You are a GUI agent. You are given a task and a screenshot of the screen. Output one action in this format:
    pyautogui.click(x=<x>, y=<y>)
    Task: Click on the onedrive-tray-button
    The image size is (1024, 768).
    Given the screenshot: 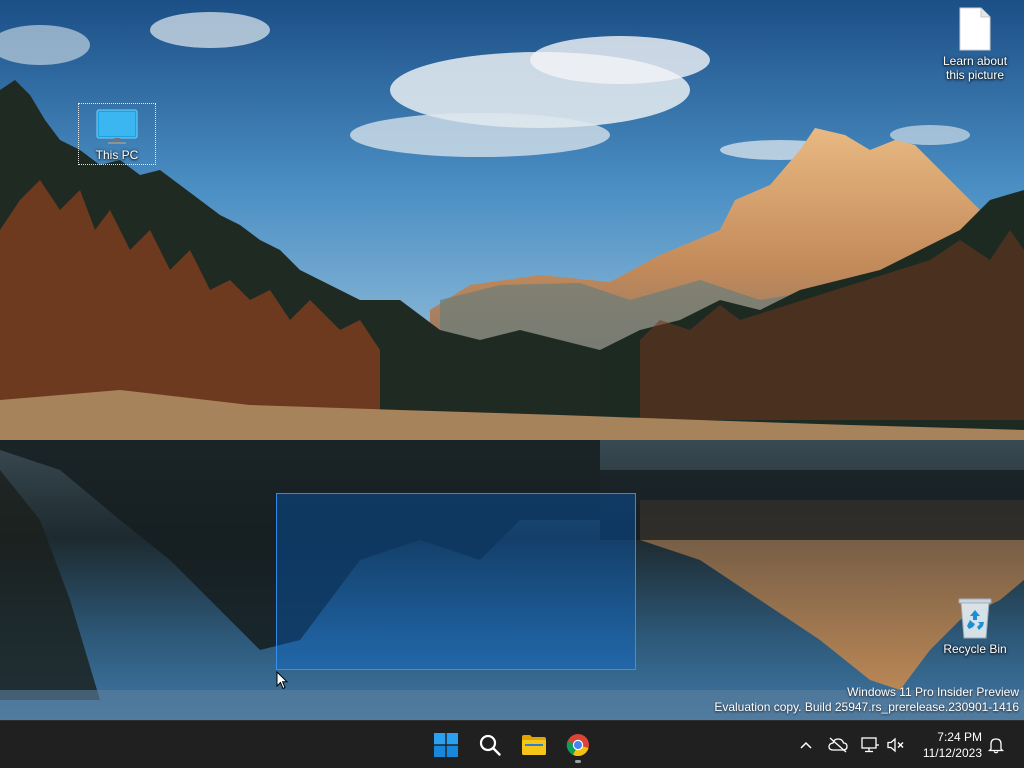 What is the action you would take?
    pyautogui.click(x=838, y=745)
    